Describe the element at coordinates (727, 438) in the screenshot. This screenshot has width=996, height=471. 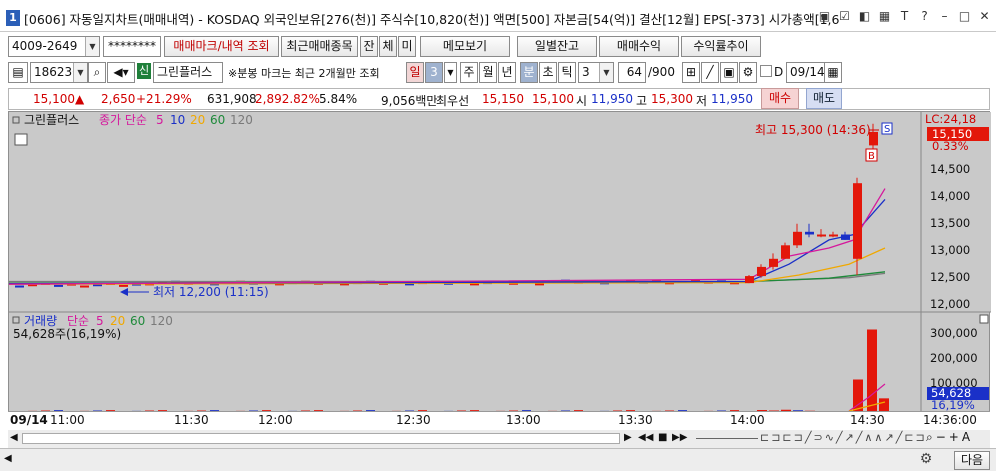
I see `zoom-slider` at that location.